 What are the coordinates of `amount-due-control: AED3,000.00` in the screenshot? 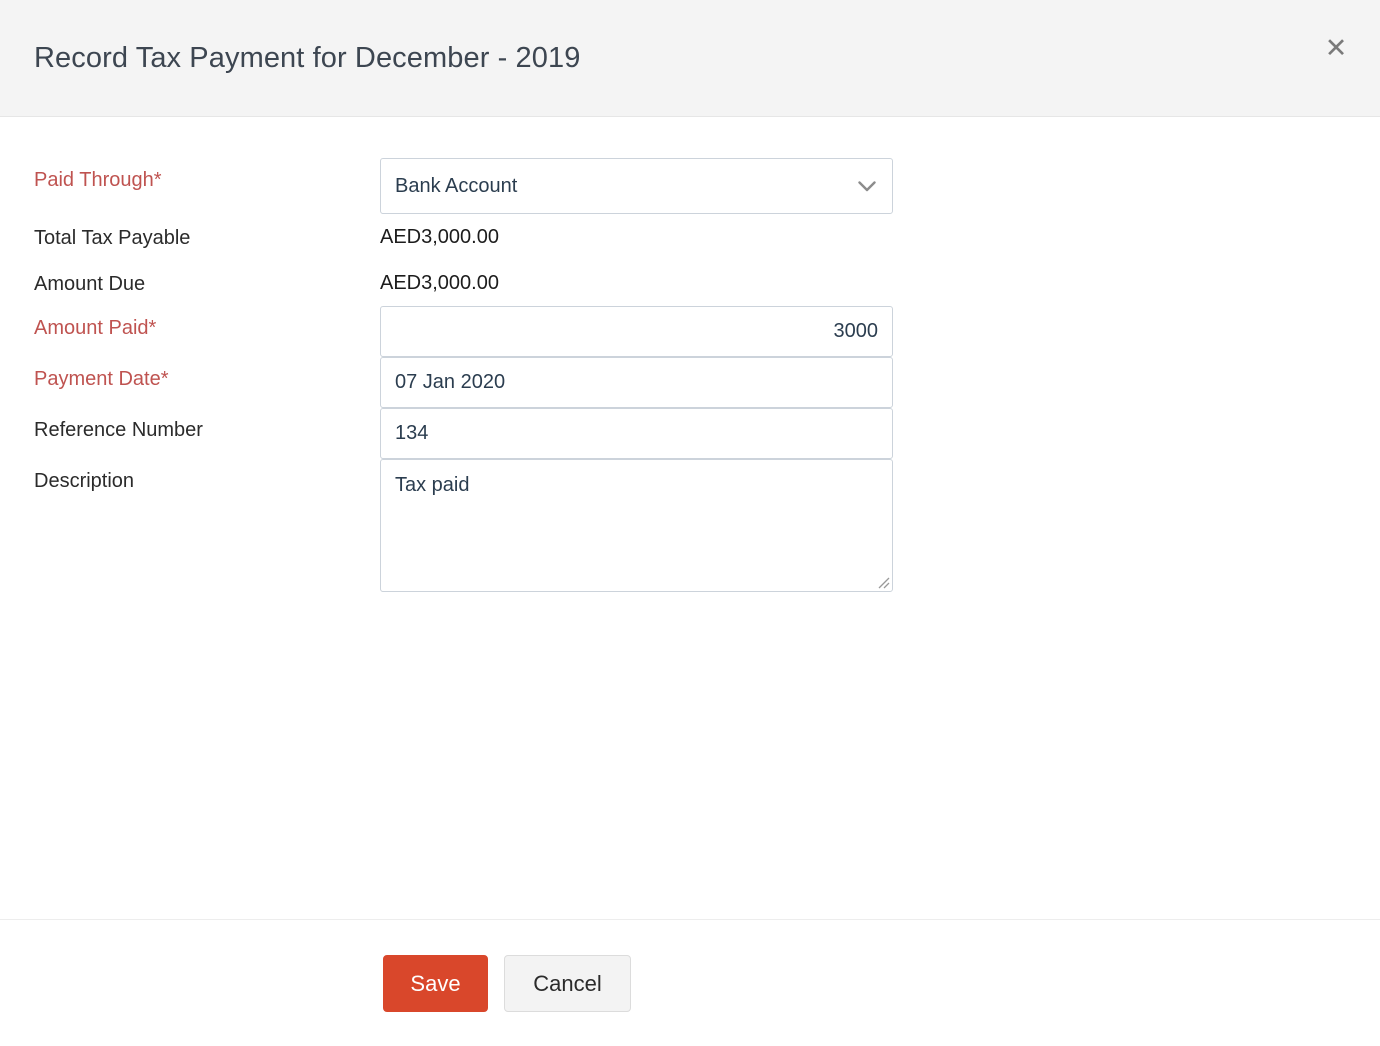 It's located at (880, 277).